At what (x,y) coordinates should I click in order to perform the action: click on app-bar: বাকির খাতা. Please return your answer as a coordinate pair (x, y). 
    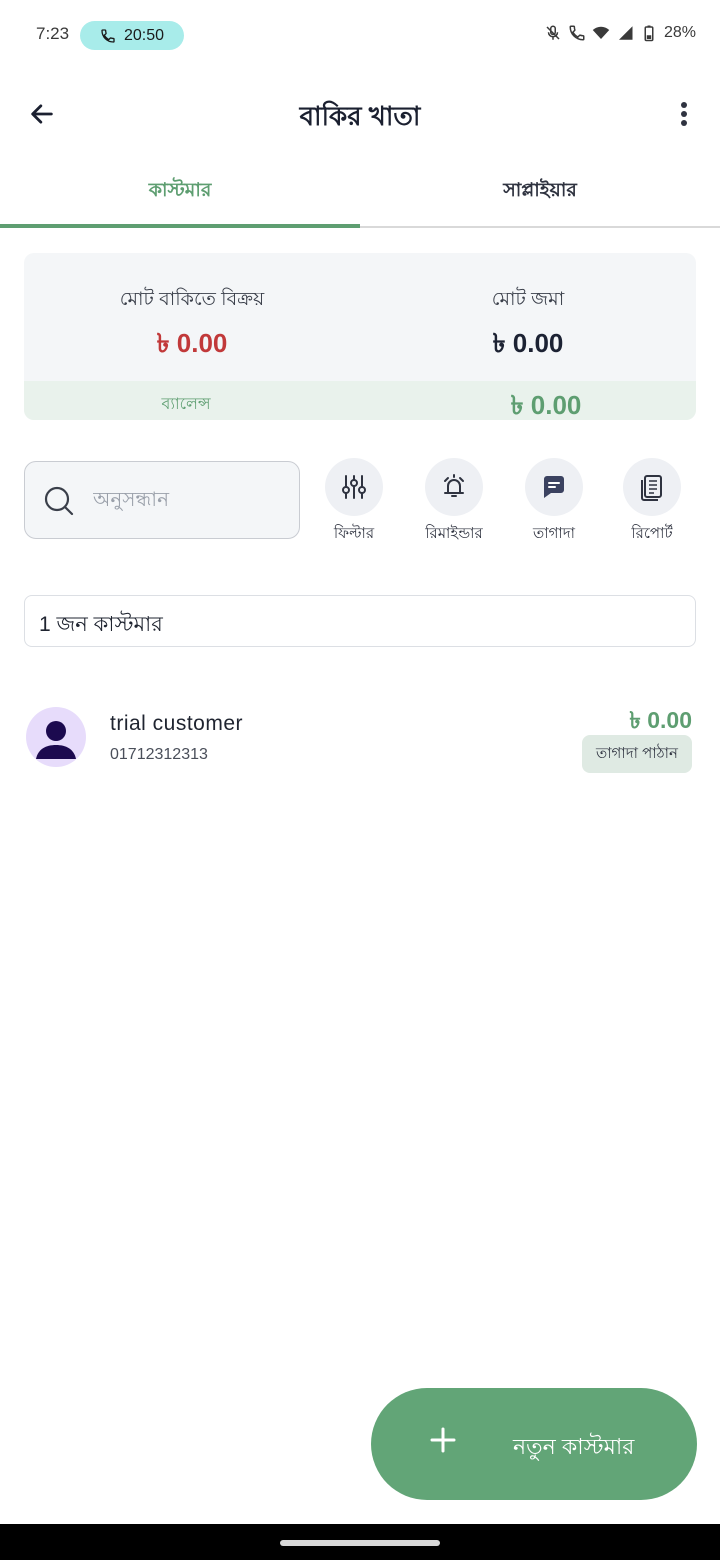
    Looking at the image, I should click on (360, 114).